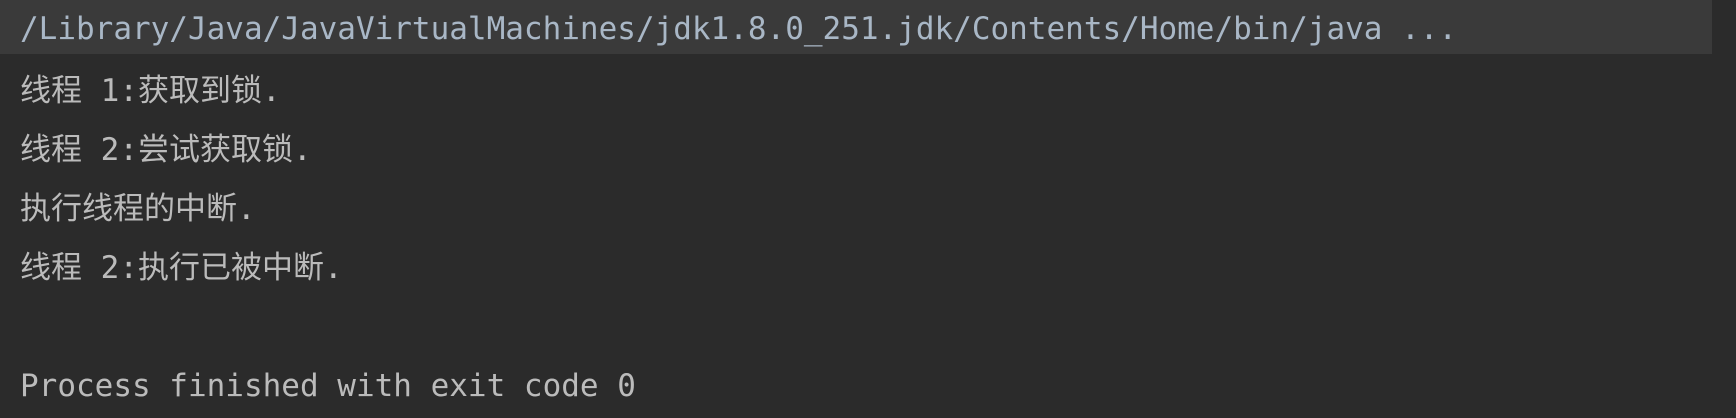  What do you see at coordinates (150, 91) in the screenshot?
I see `output-line: 线程 1:获取到锁.` at bounding box center [150, 91].